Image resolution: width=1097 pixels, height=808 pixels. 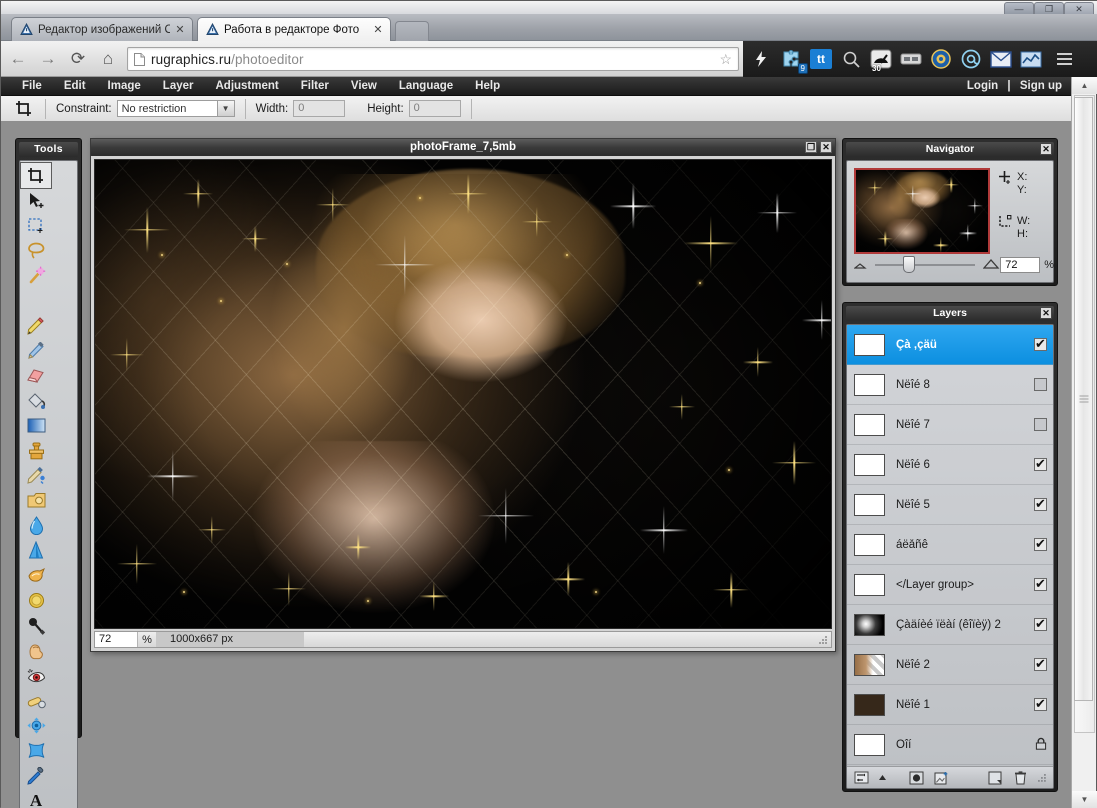 I want to click on tool-burn, so click(x=36, y=600).